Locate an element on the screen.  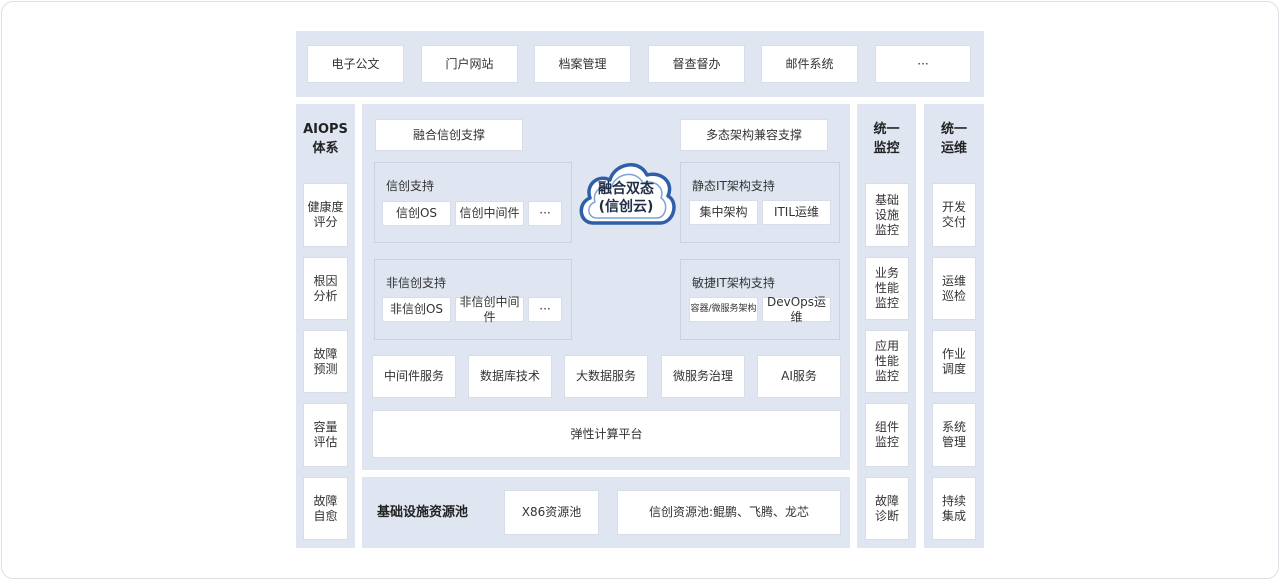
container-microservice-box: 容器/微服务架构 is located at coordinates (723, 309).